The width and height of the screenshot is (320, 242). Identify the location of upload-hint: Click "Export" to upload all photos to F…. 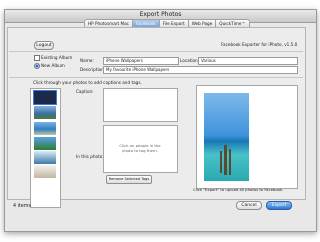
(238, 189).